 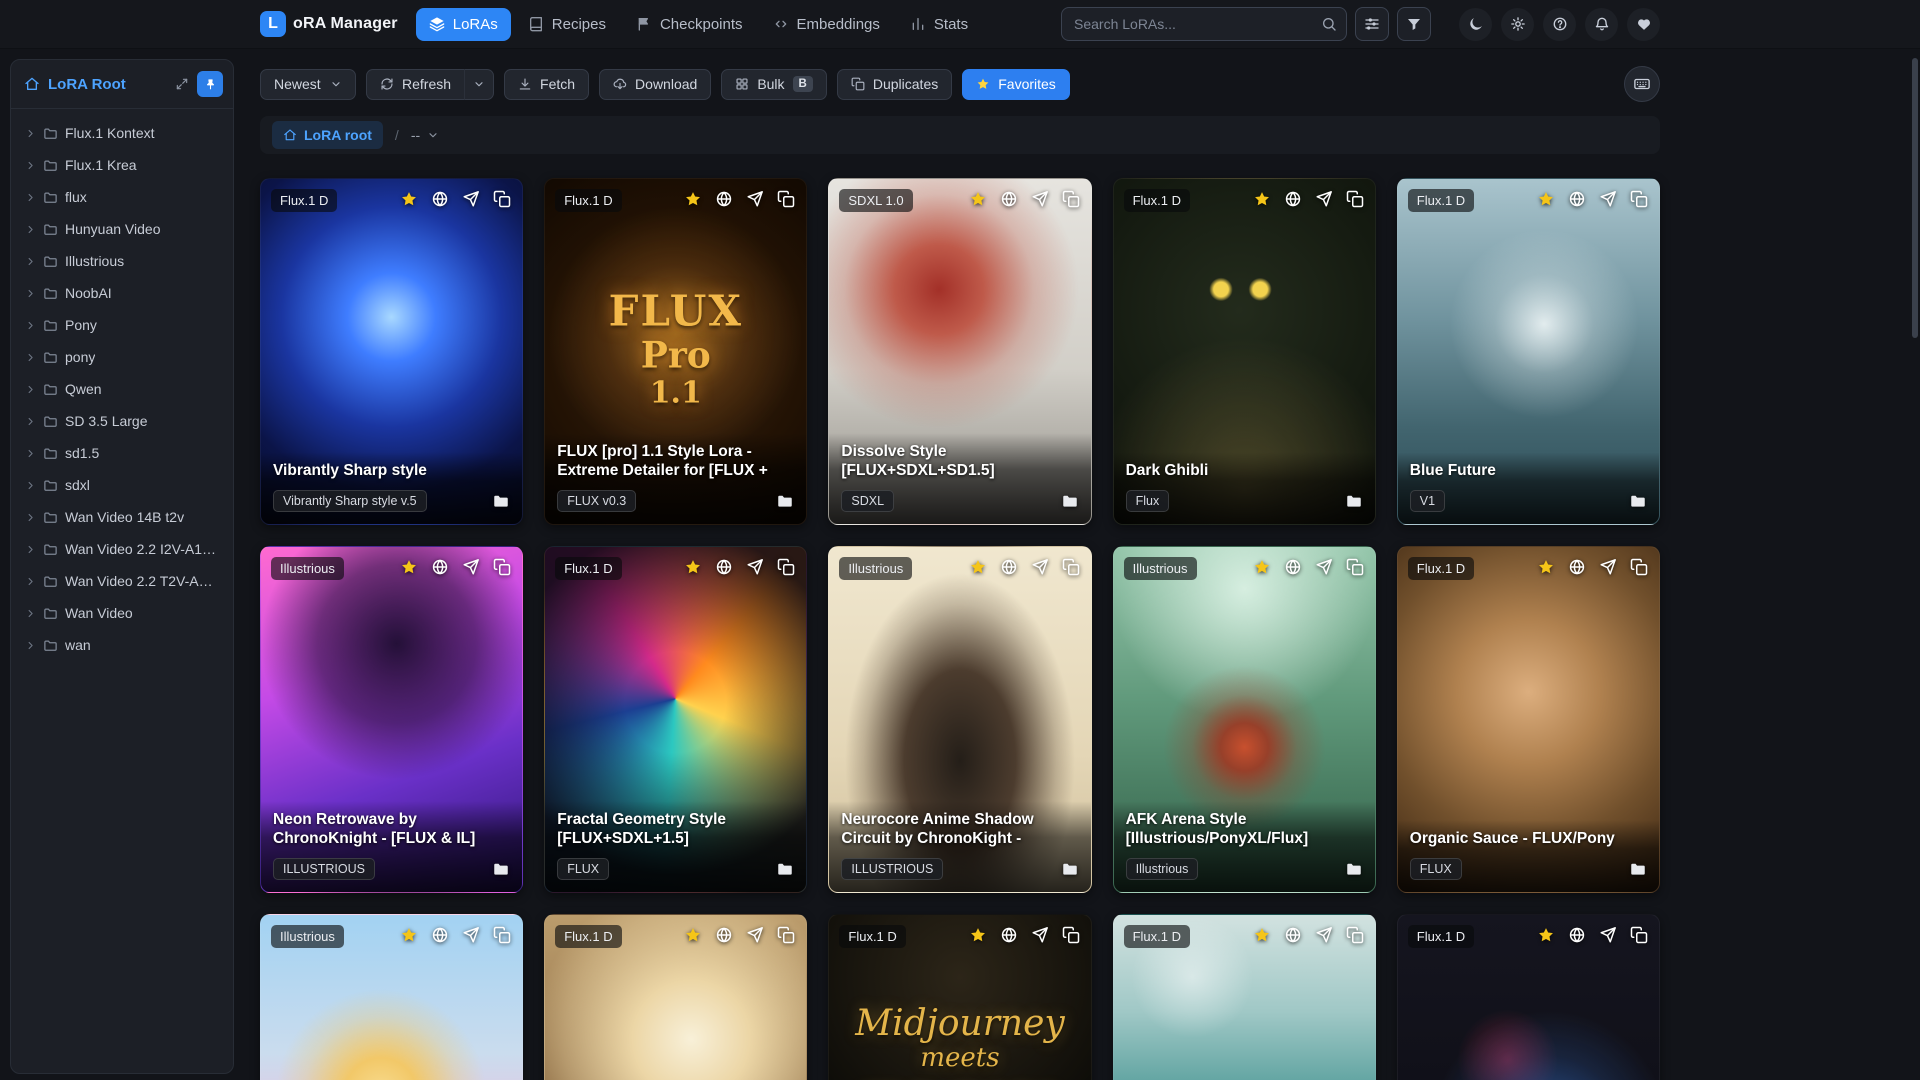 What do you see at coordinates (567, 24) in the screenshot?
I see `nav-item-recipes: Recipes` at bounding box center [567, 24].